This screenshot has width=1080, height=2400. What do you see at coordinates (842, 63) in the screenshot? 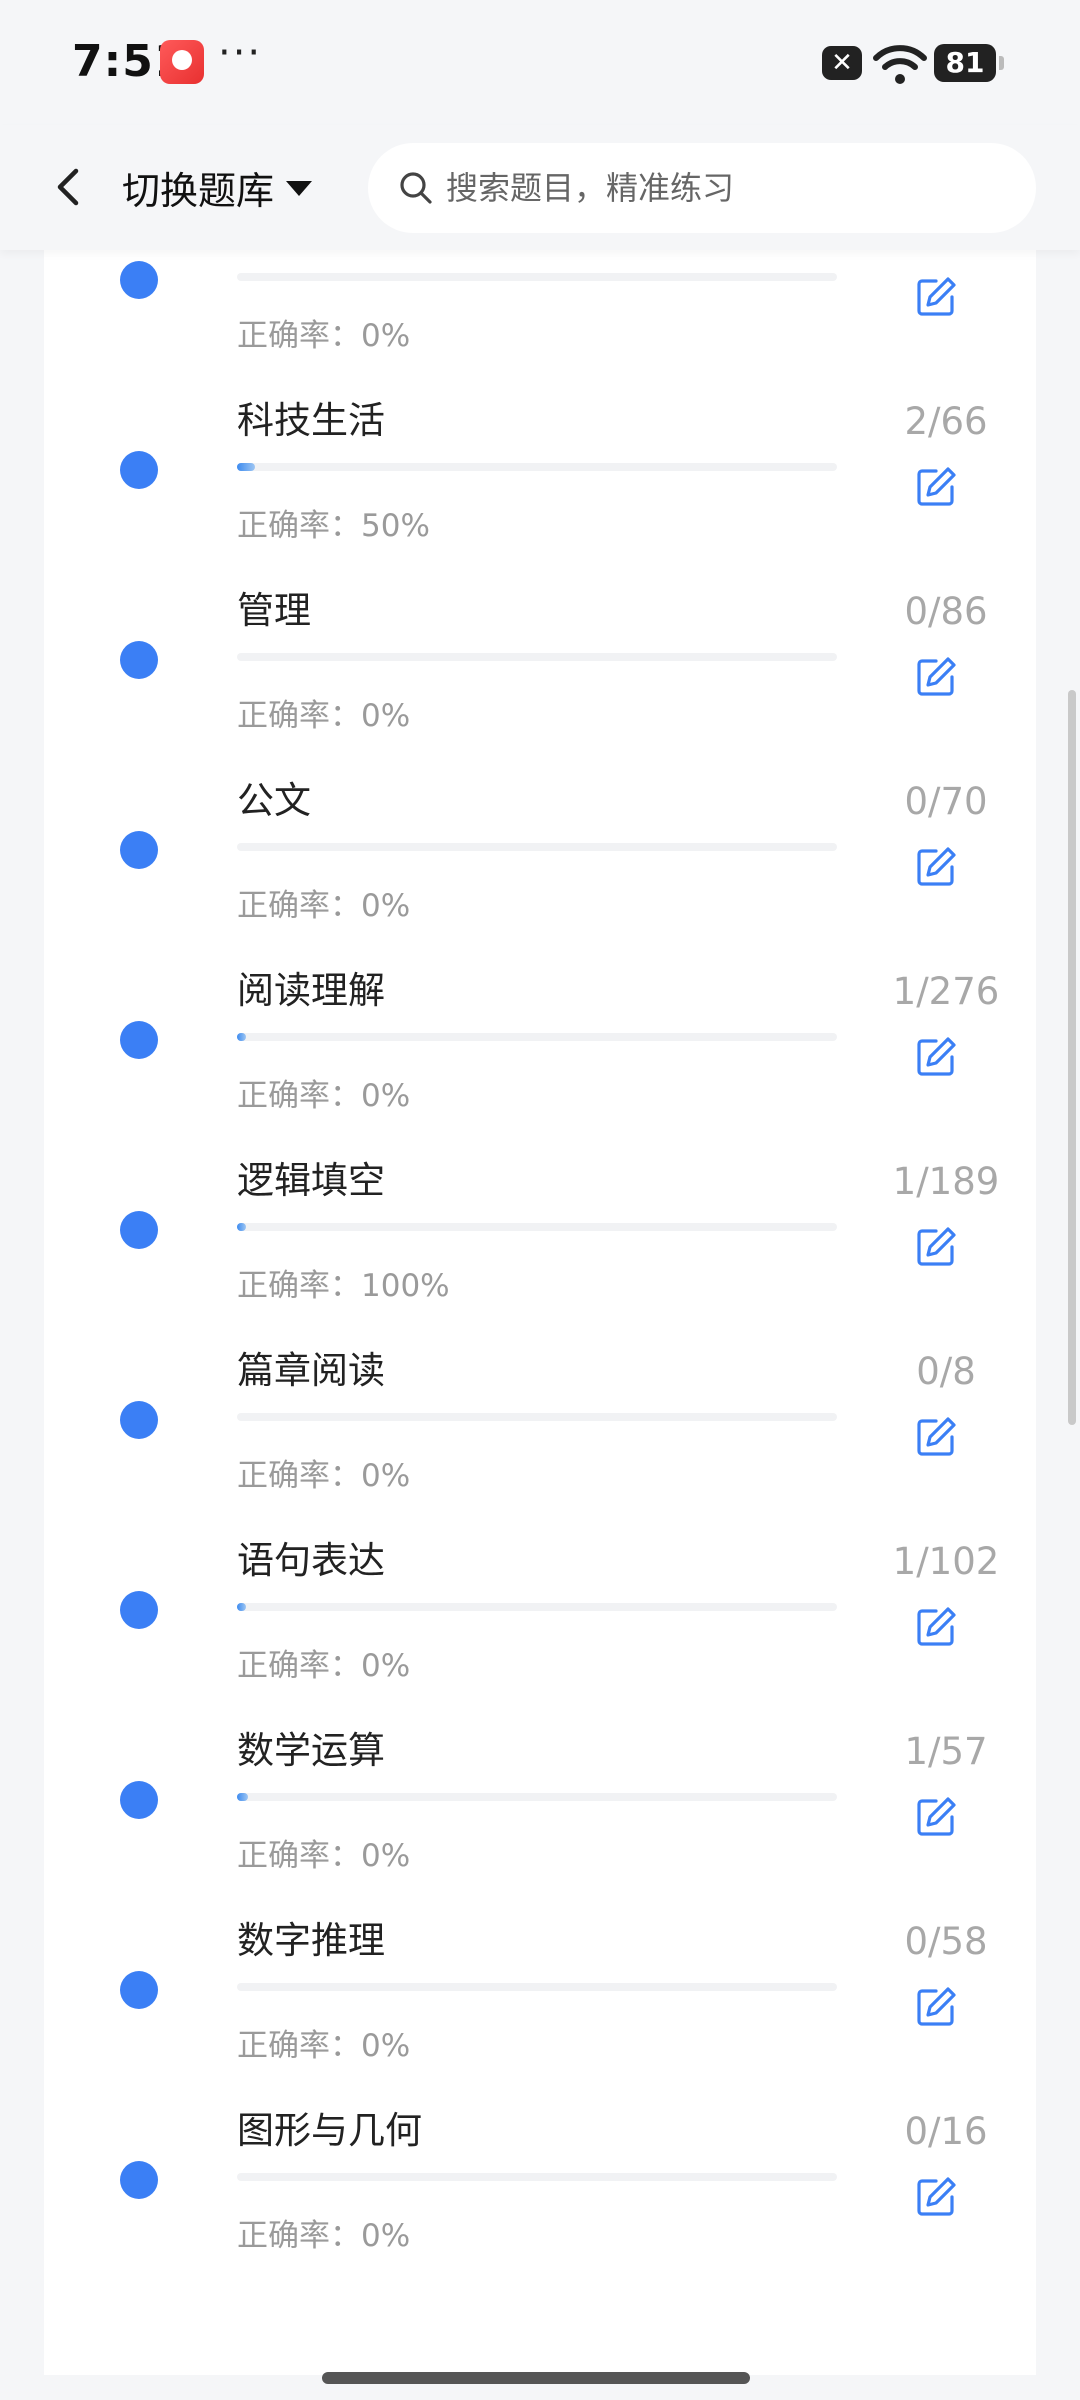
I see `muted-x-icon: ✕` at bounding box center [842, 63].